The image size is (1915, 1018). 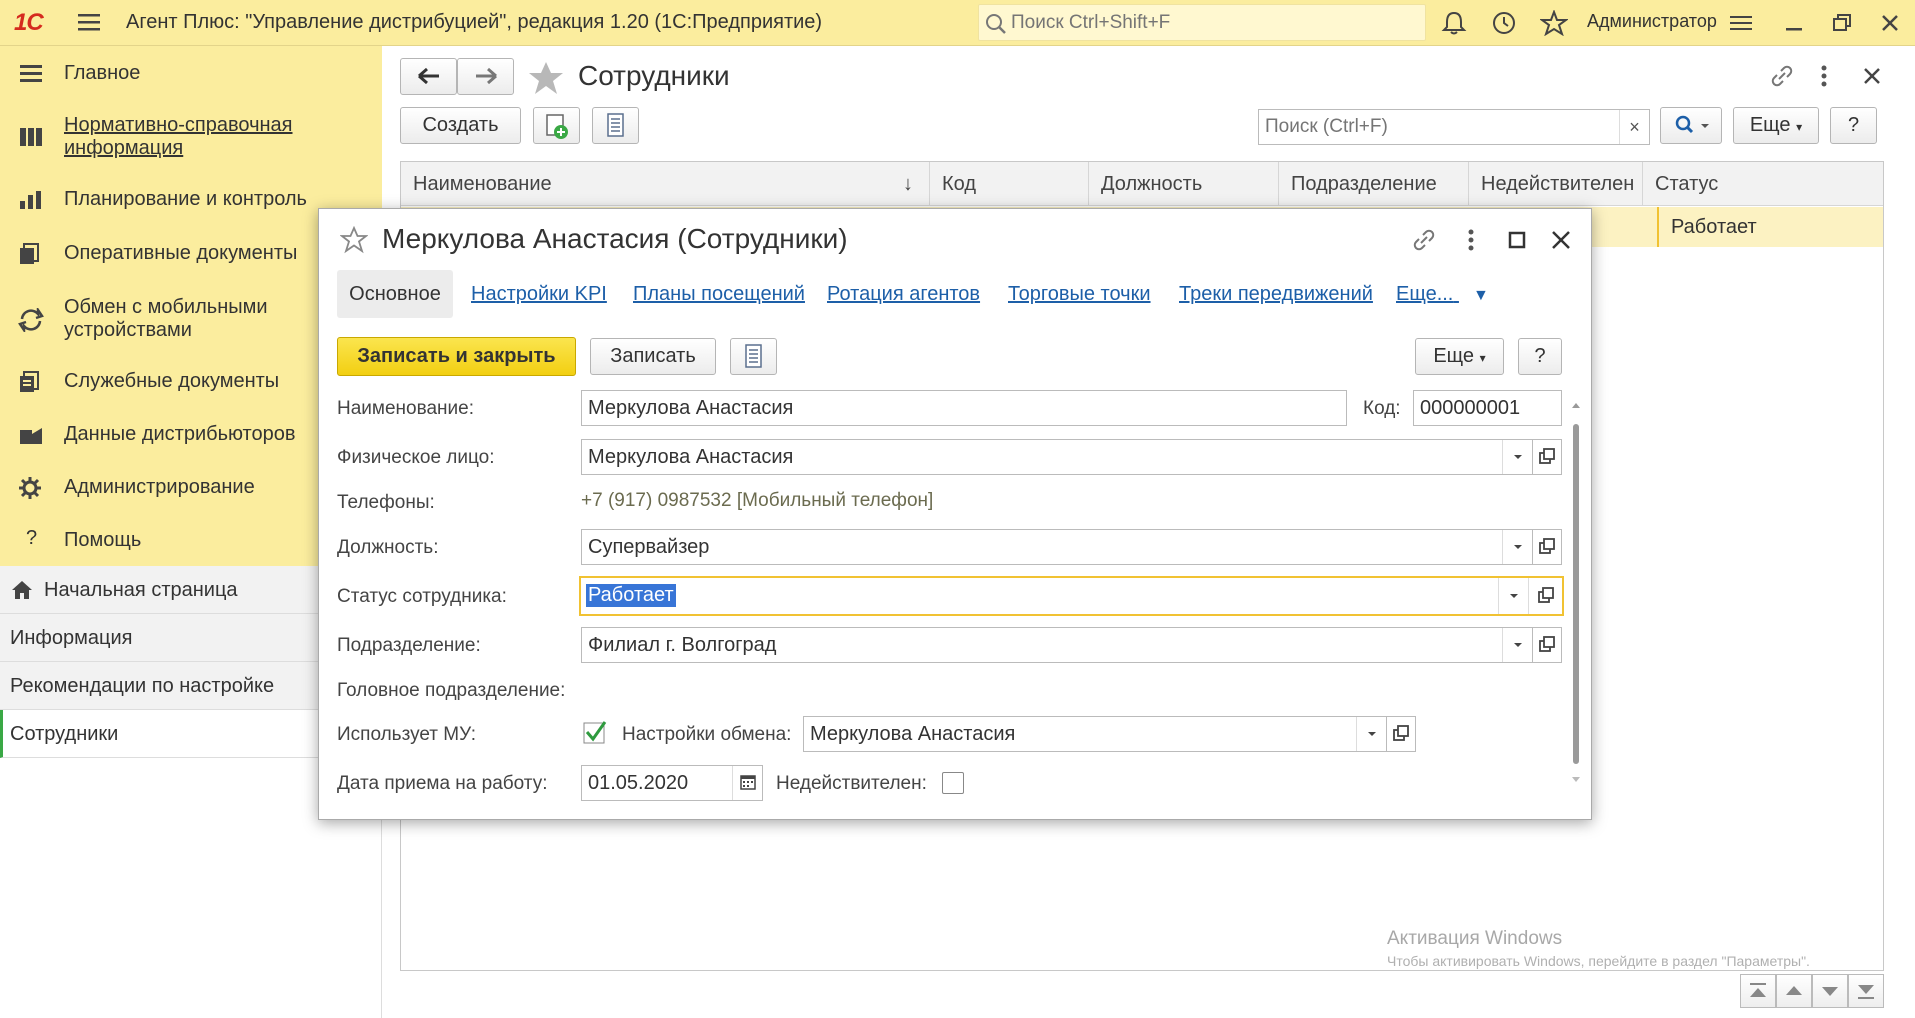 What do you see at coordinates (1830, 991) in the screenshot?
I see `scroll-down-button` at bounding box center [1830, 991].